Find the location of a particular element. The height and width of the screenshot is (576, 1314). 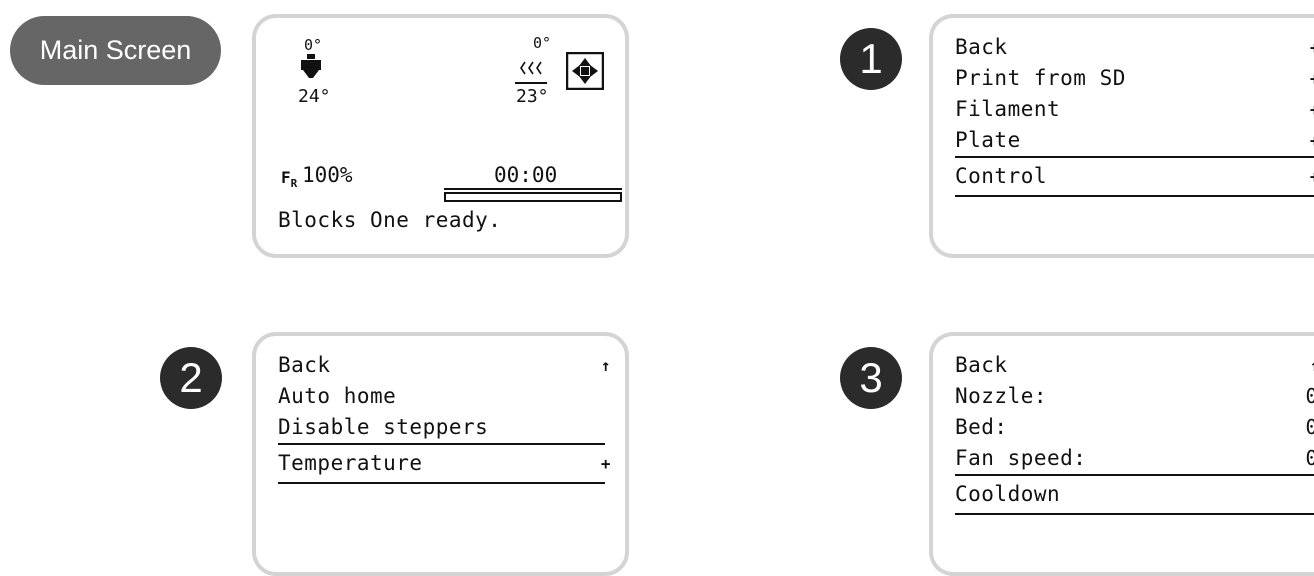

menu-item-filament: Filament + is located at coordinates (1134, 109).